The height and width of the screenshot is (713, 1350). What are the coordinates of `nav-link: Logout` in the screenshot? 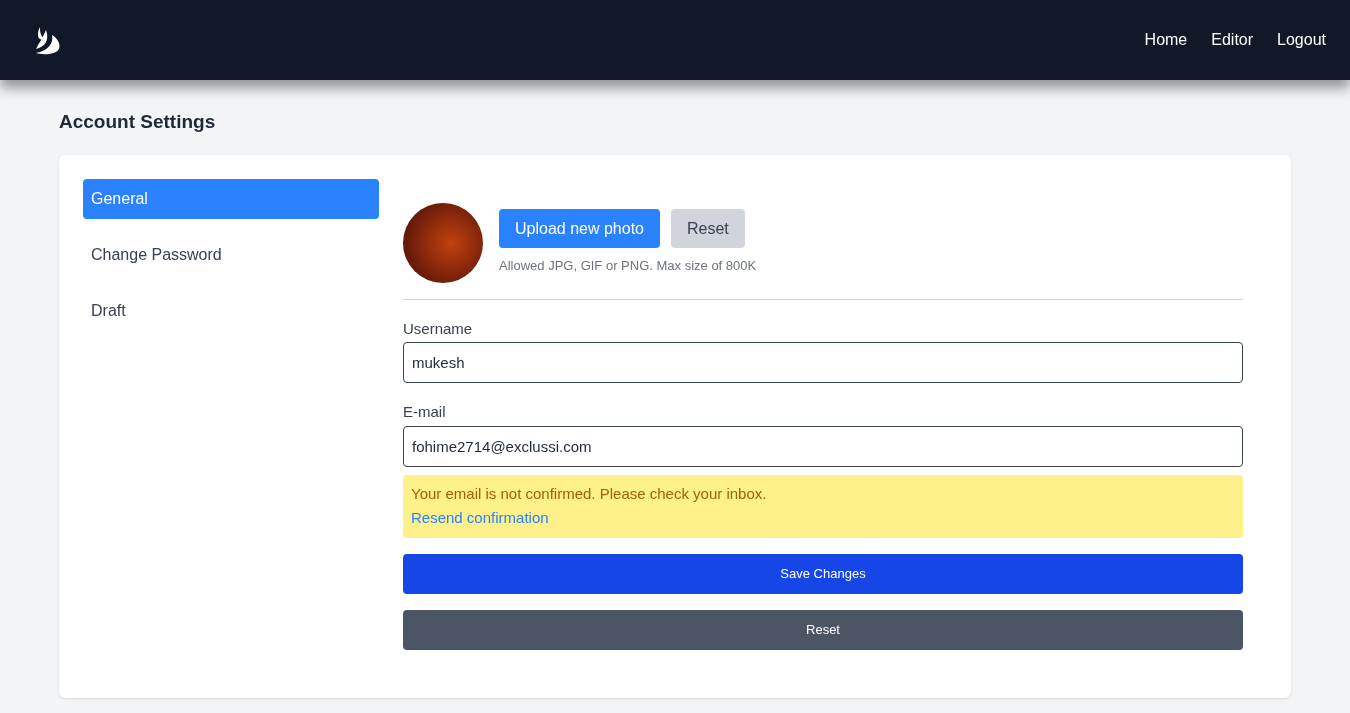 It's located at (1301, 40).